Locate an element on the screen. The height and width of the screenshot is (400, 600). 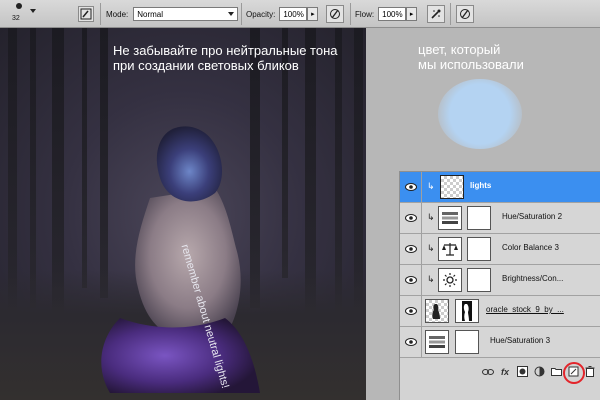
new-layer-icon is located at coordinates (574, 372).